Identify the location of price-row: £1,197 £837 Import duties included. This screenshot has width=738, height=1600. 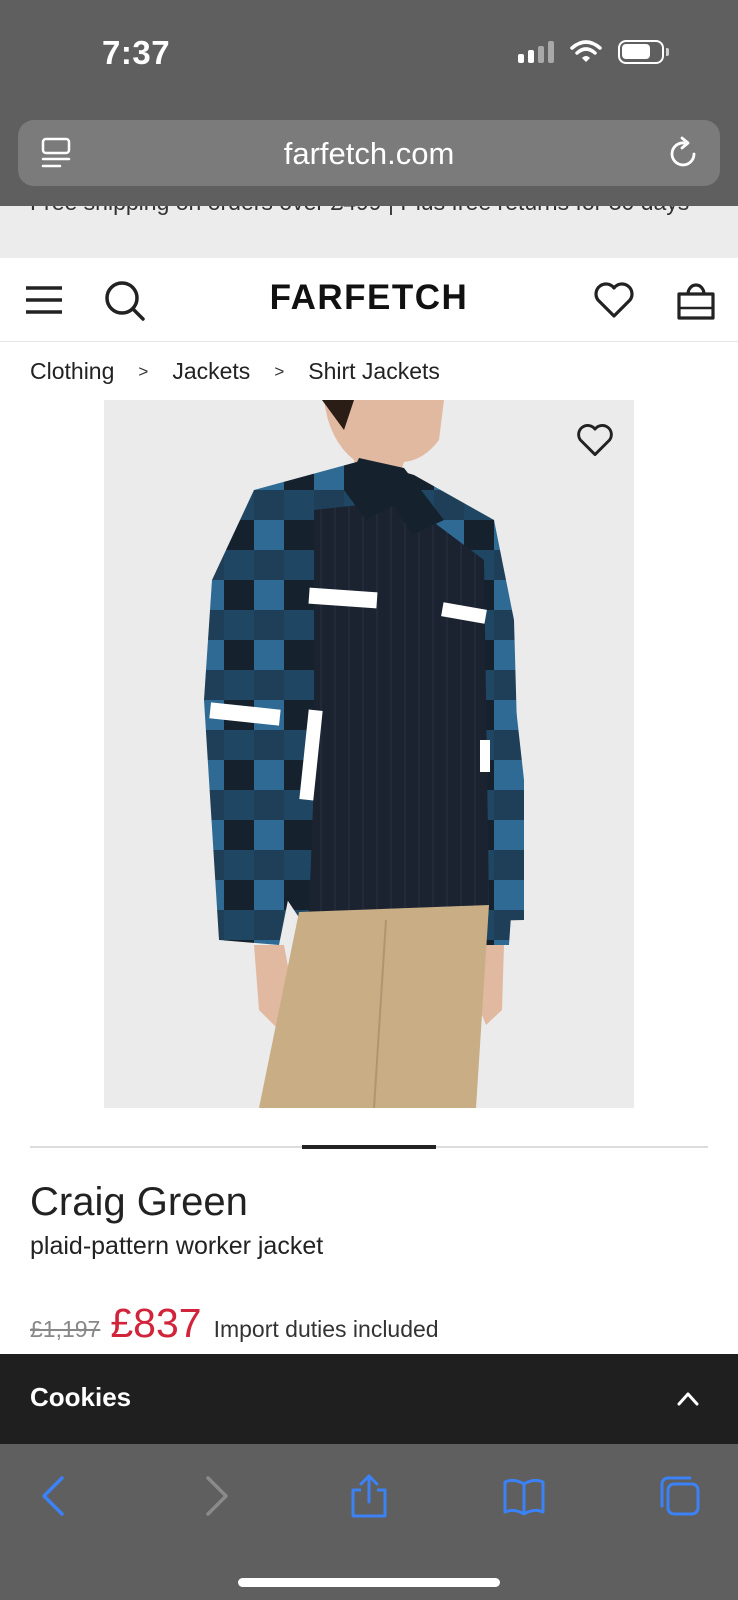
(234, 1323).